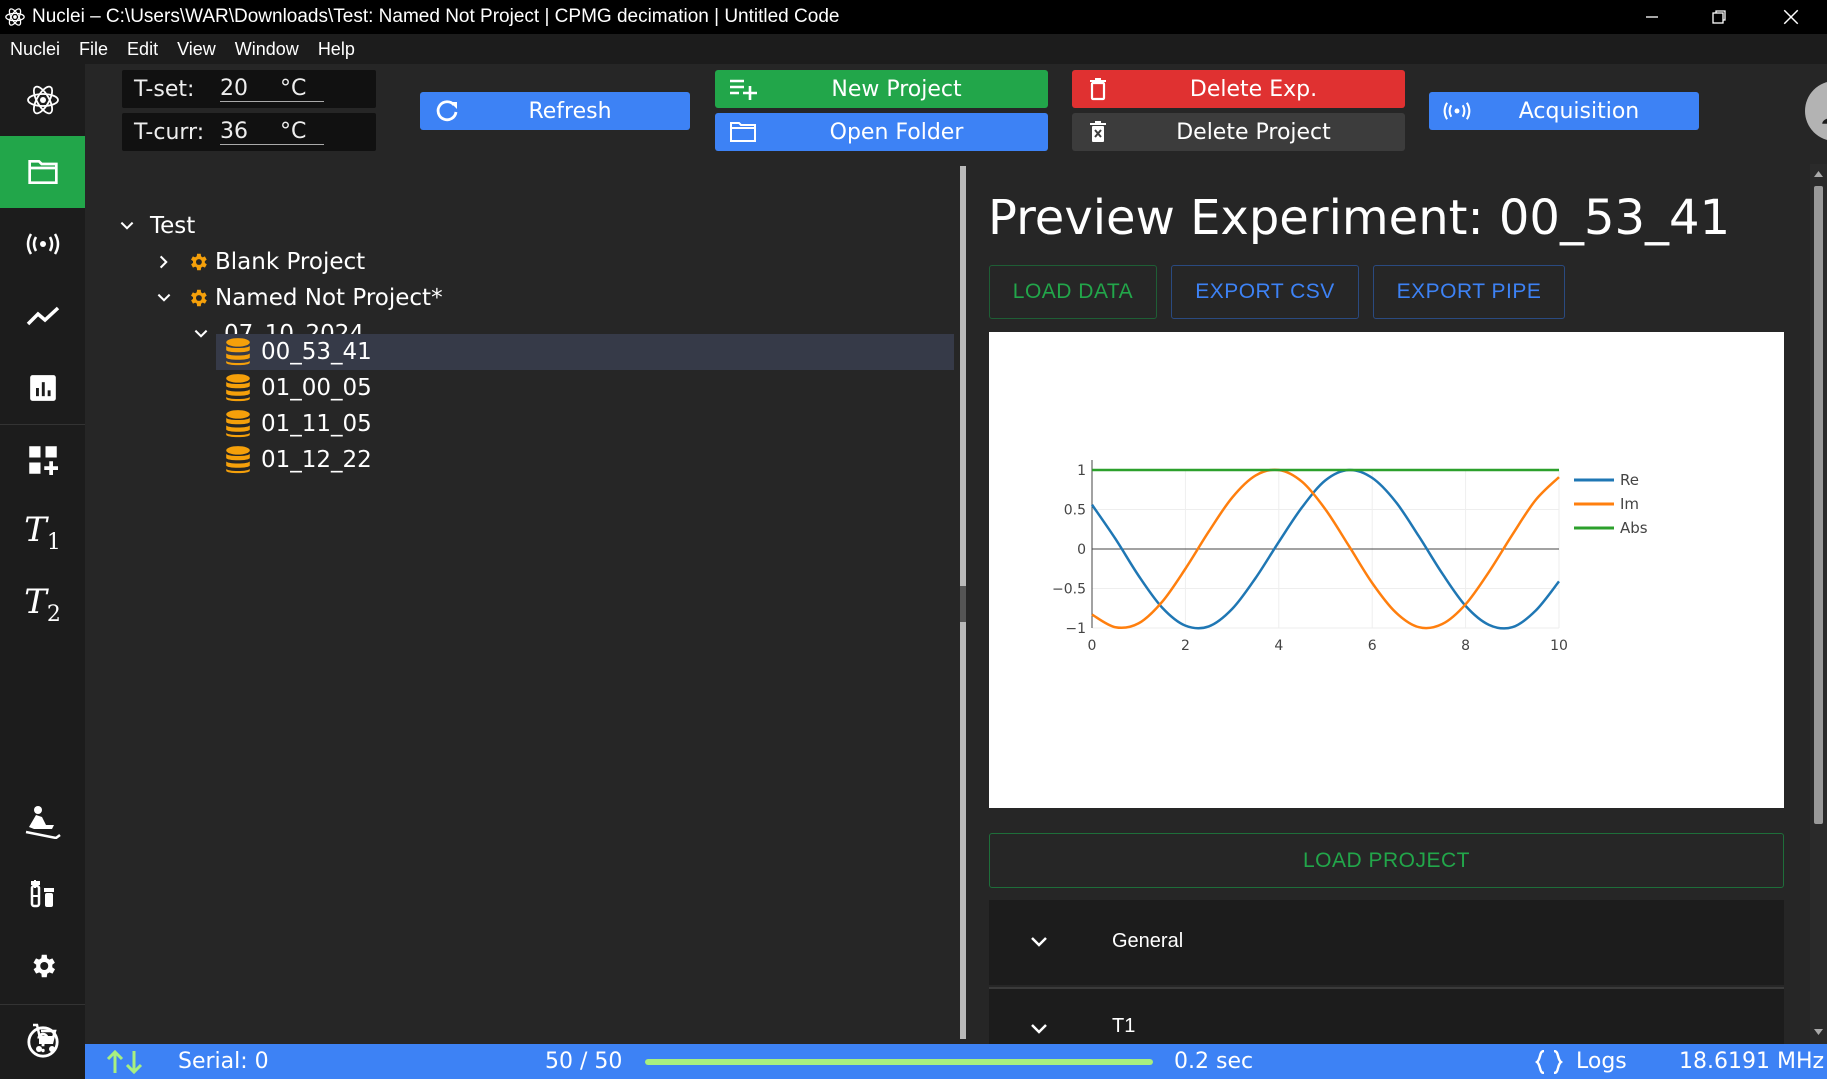 This screenshot has height=1079, width=1827. I want to click on tree-experiment: 01_00_05, so click(298, 388).